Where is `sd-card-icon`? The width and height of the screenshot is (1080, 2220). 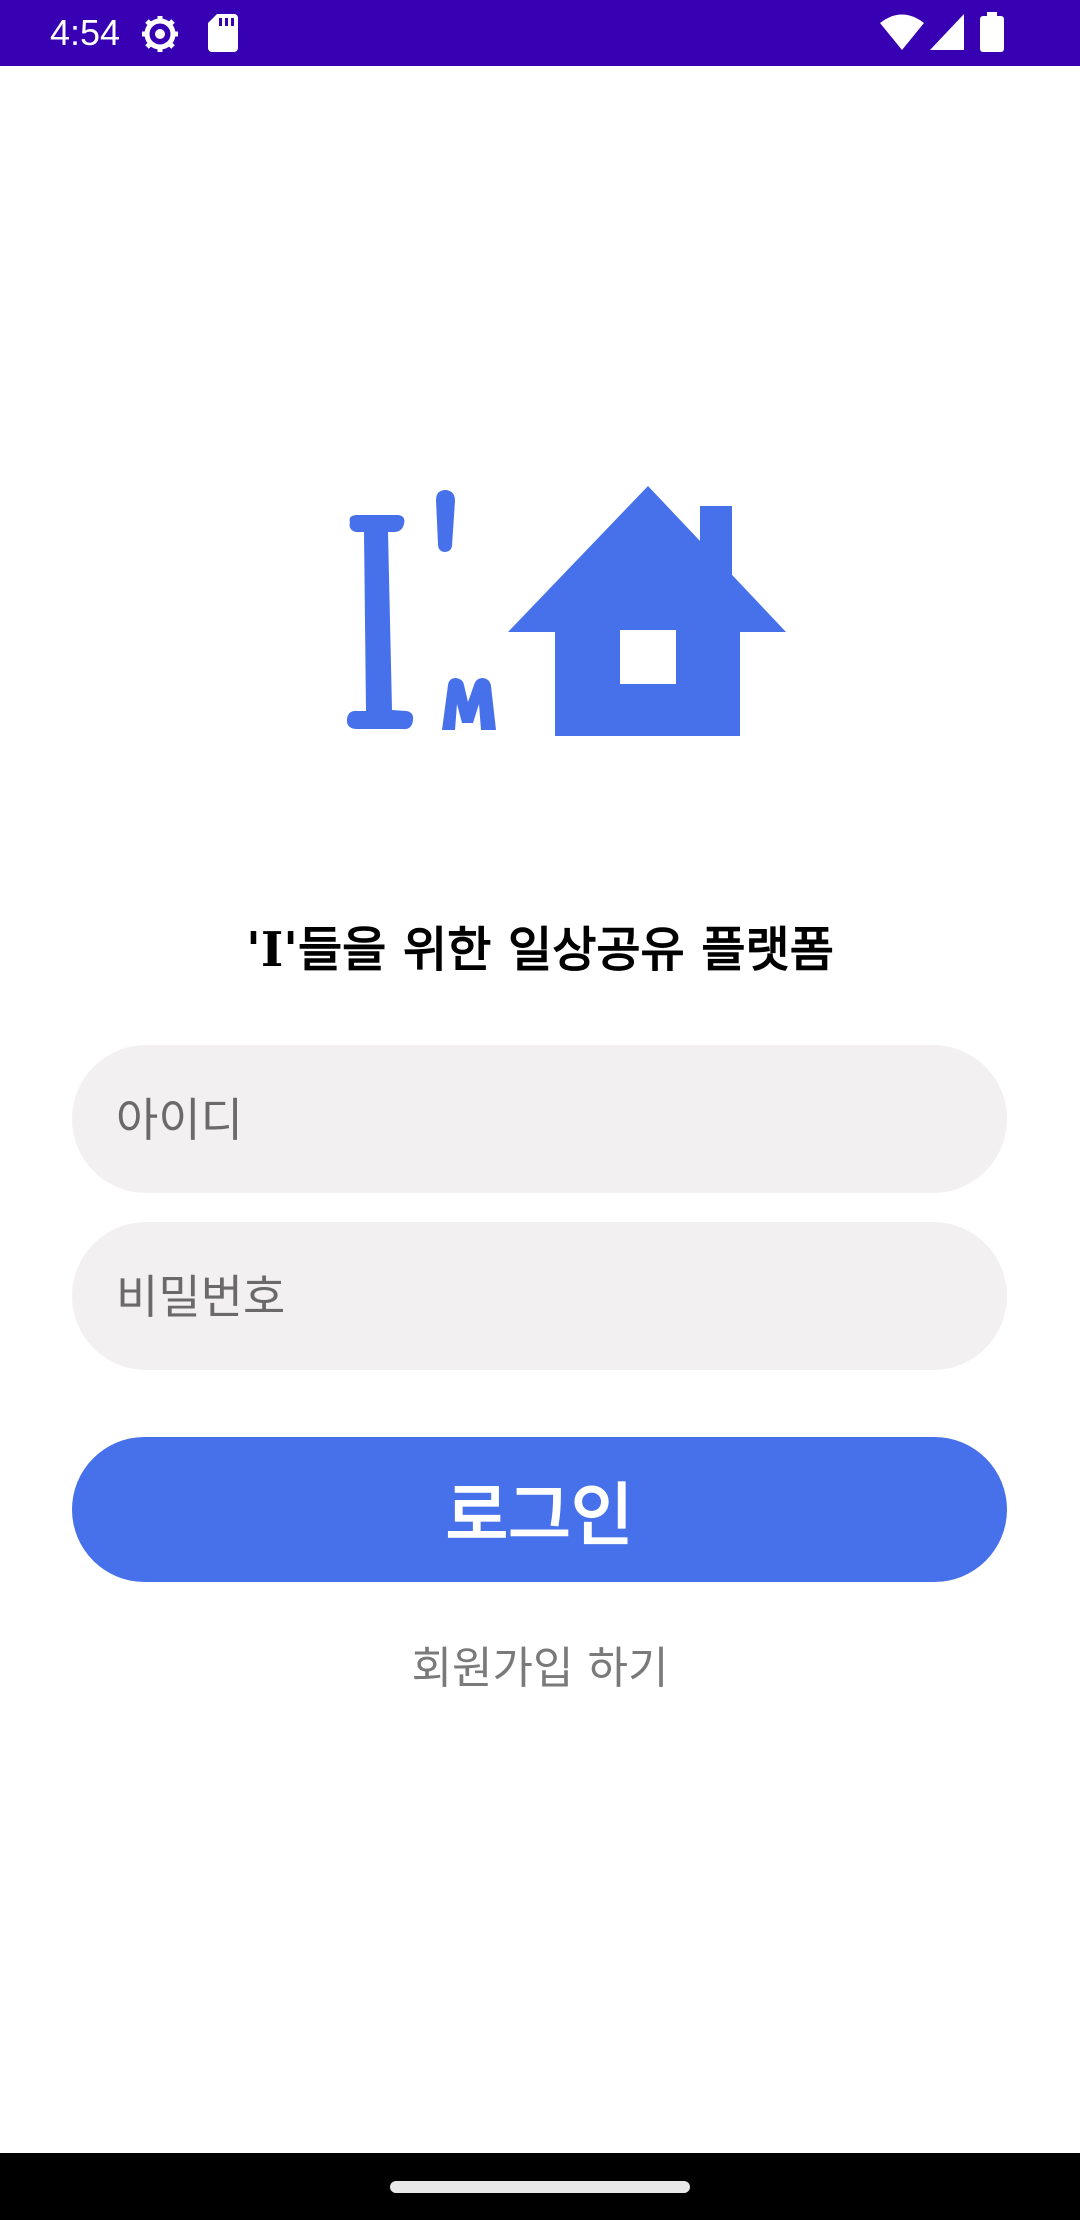
sd-card-icon is located at coordinates (223, 35).